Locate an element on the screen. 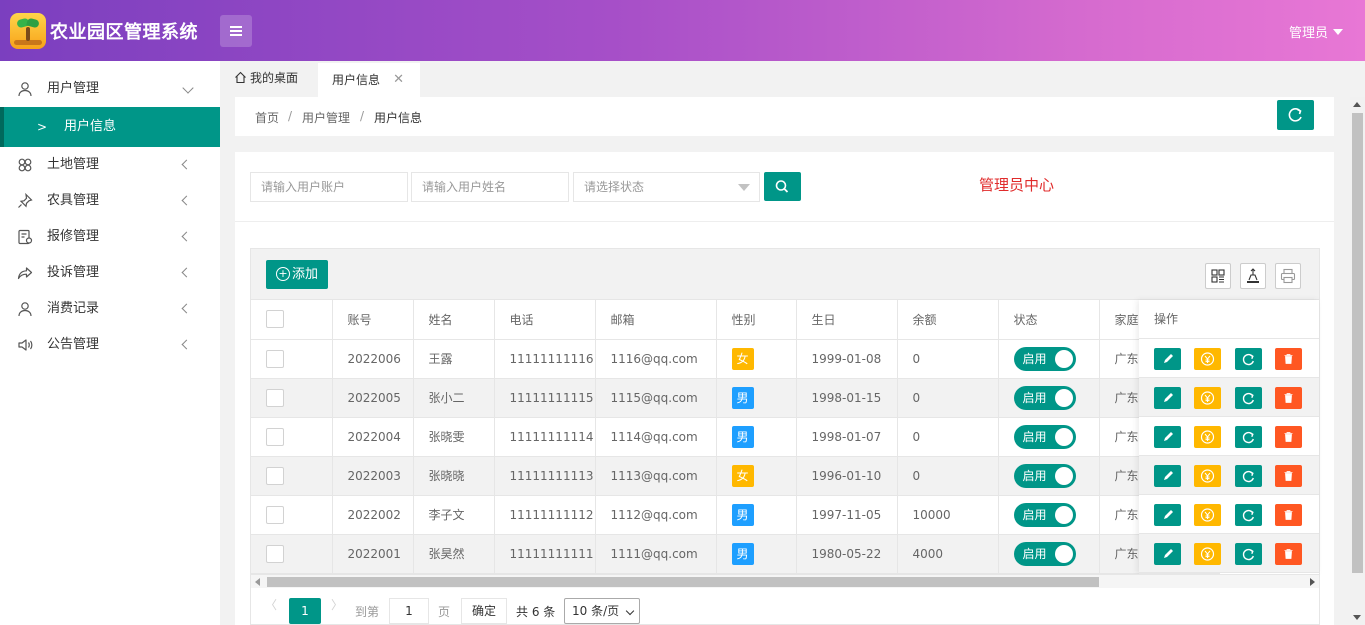 Image resolution: width=1365 pixels, height=625 pixels. phone-cell: 11111111116 is located at coordinates (545, 359).